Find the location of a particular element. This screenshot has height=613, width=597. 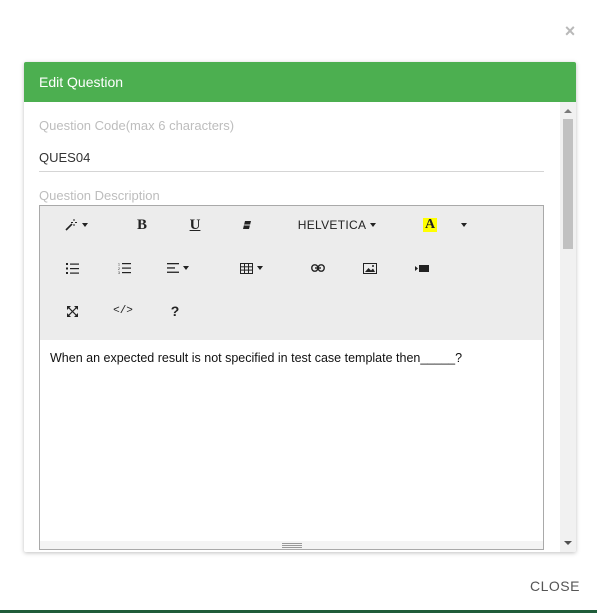

code-view-button: </> is located at coordinates (123, 311).